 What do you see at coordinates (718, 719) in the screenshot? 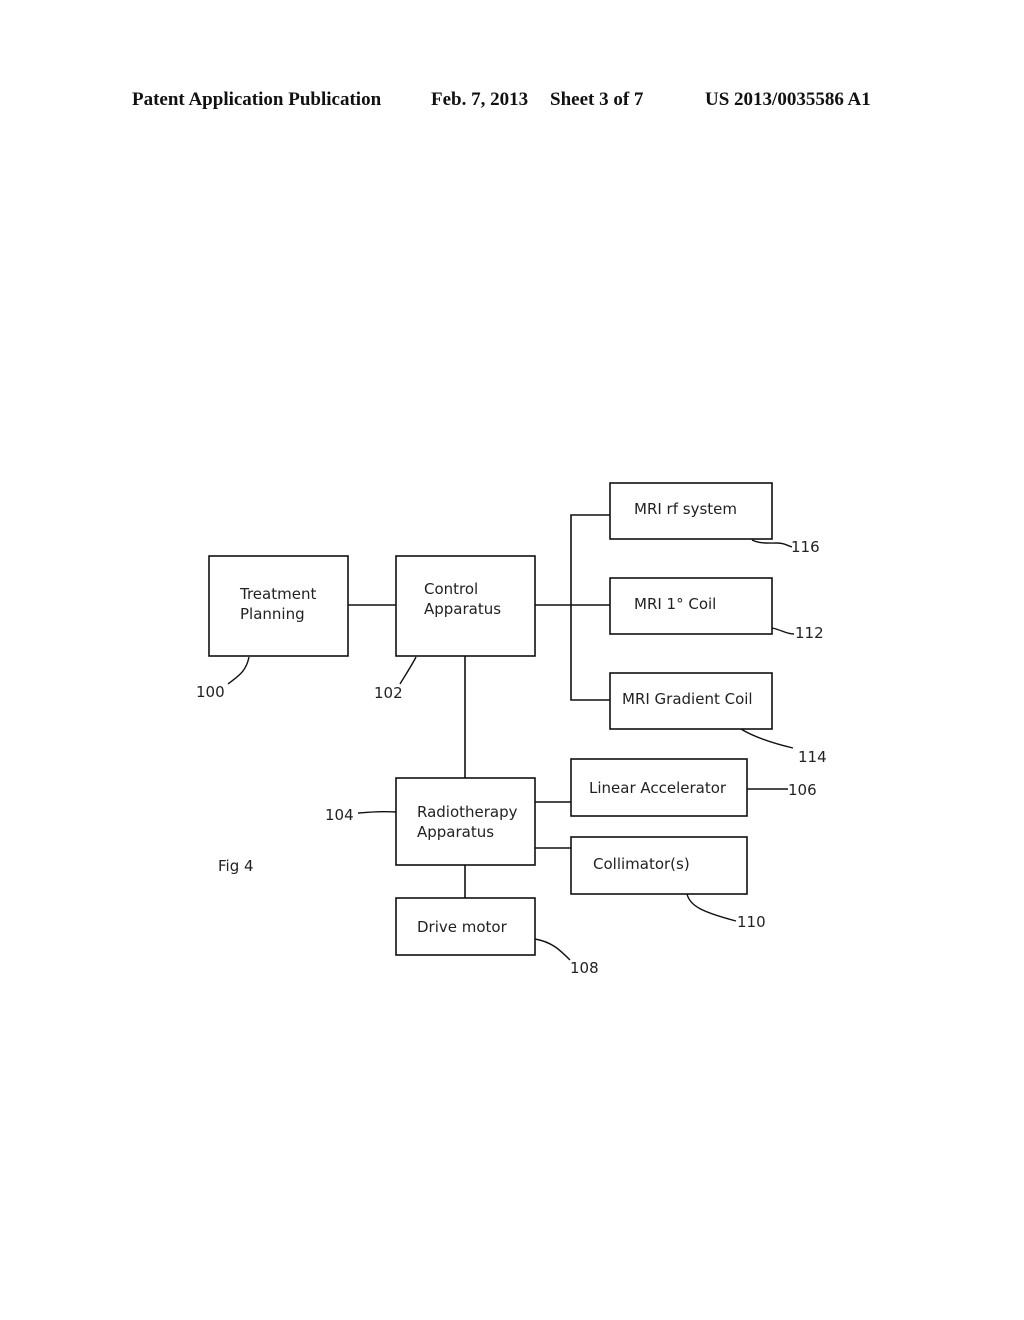
I see `block-mri-gradient-coil: MRI Gradient Coil 114` at bounding box center [718, 719].